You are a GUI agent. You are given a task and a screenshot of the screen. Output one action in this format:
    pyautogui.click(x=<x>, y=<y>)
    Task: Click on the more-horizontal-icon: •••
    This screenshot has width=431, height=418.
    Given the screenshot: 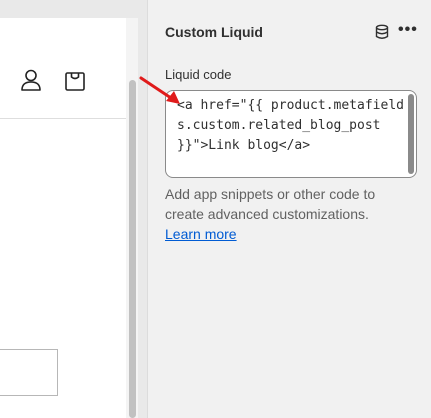 What is the action you would take?
    pyautogui.click(x=408, y=30)
    